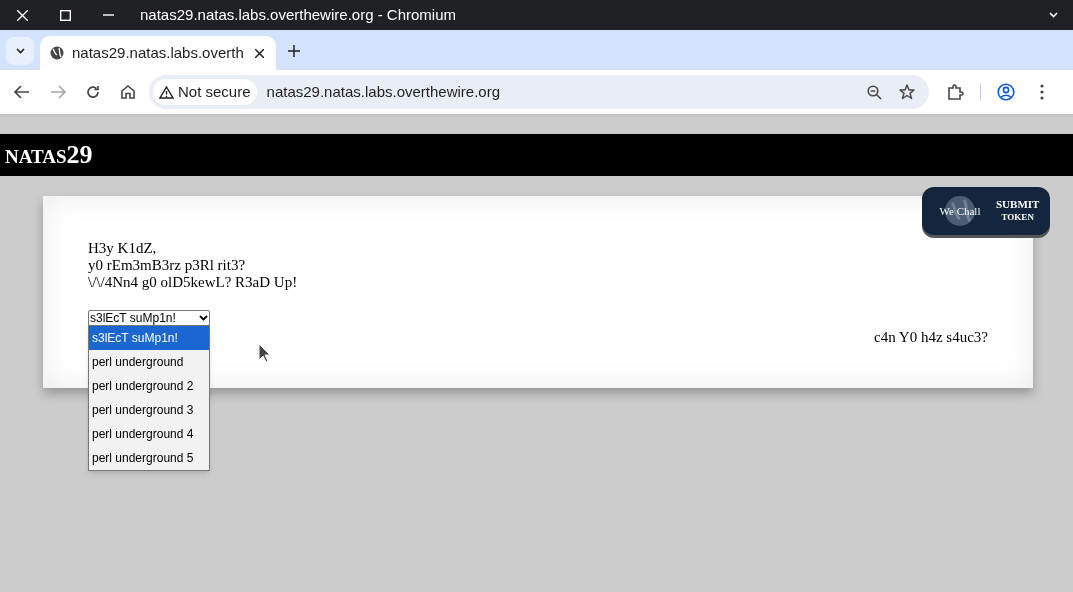  I want to click on url-text: natas29.natas.labs.overthewire.org, so click(383, 91).